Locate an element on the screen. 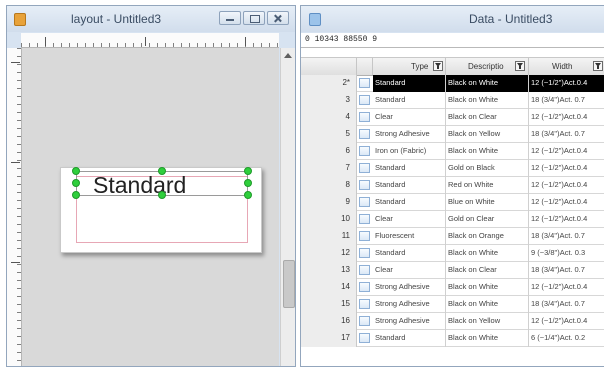 This screenshot has height=372, width=604. row-number: 10 is located at coordinates (329, 219).